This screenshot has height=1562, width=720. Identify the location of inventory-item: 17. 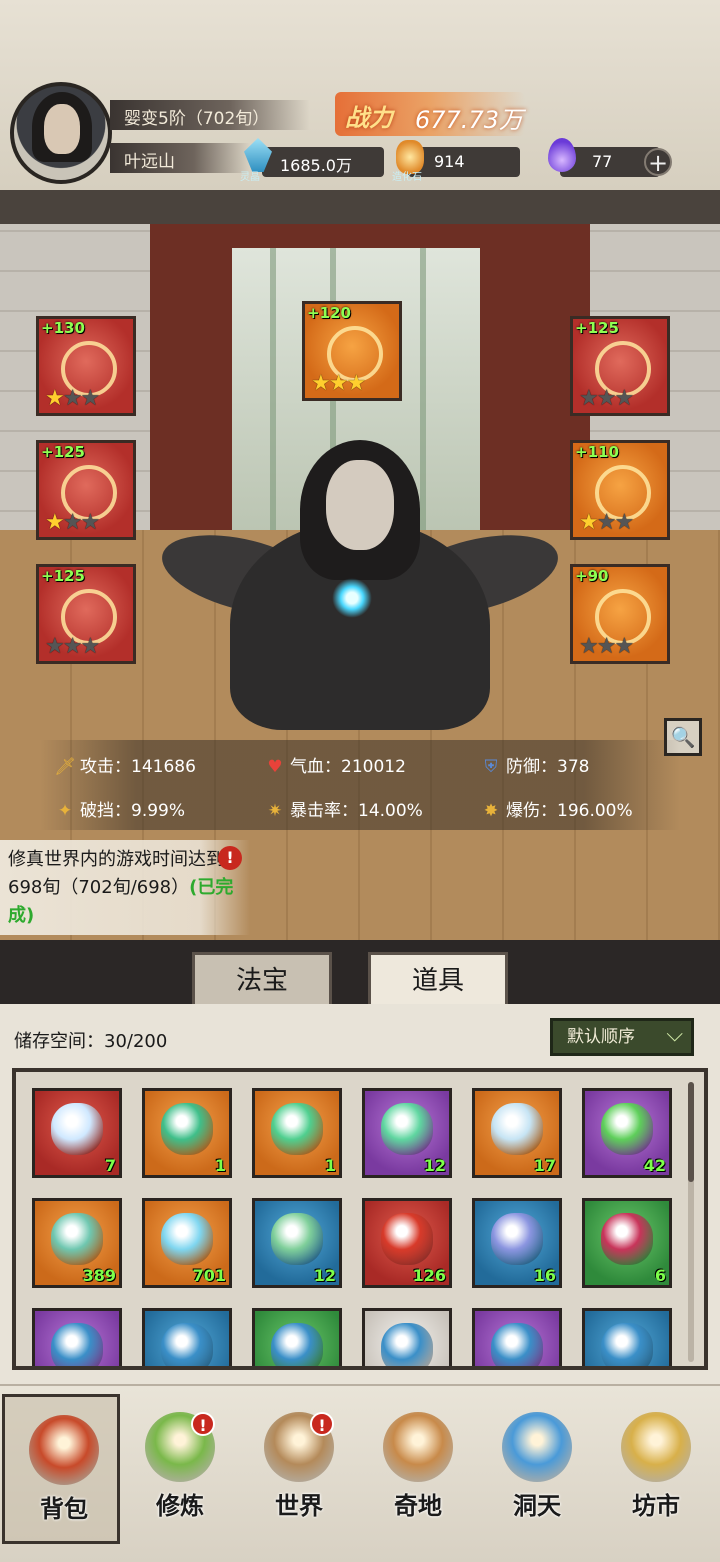
(517, 1133).